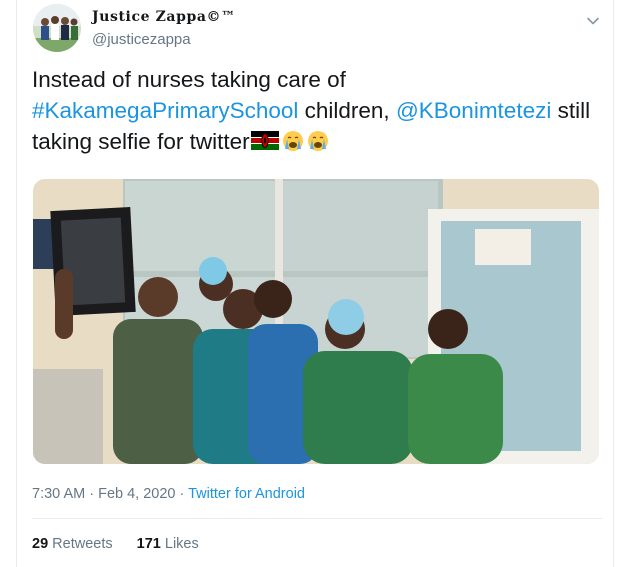 This screenshot has height=567, width=621. I want to click on likes-stat: 171 Likes, so click(168, 544).